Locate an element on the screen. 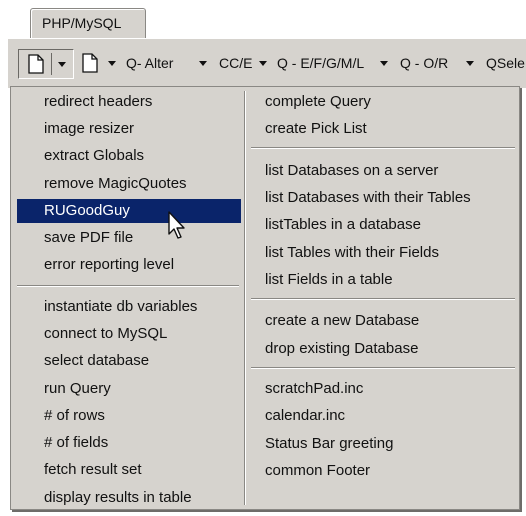  menu-item-create-pick-list: create Pick List is located at coordinates (384, 129).